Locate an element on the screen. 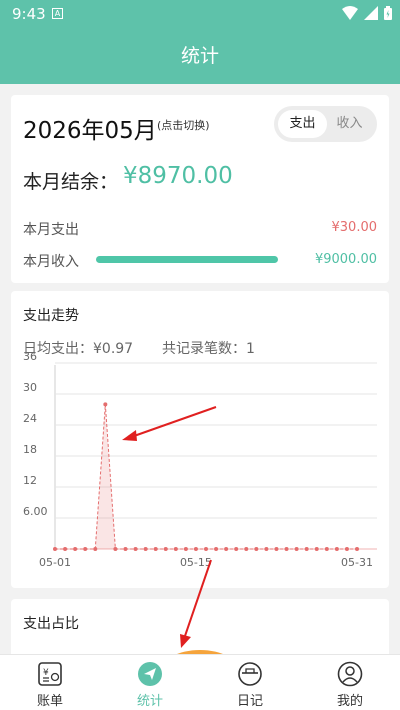 This screenshot has width=400, height=710. battery-icon is located at coordinates (388, 13).